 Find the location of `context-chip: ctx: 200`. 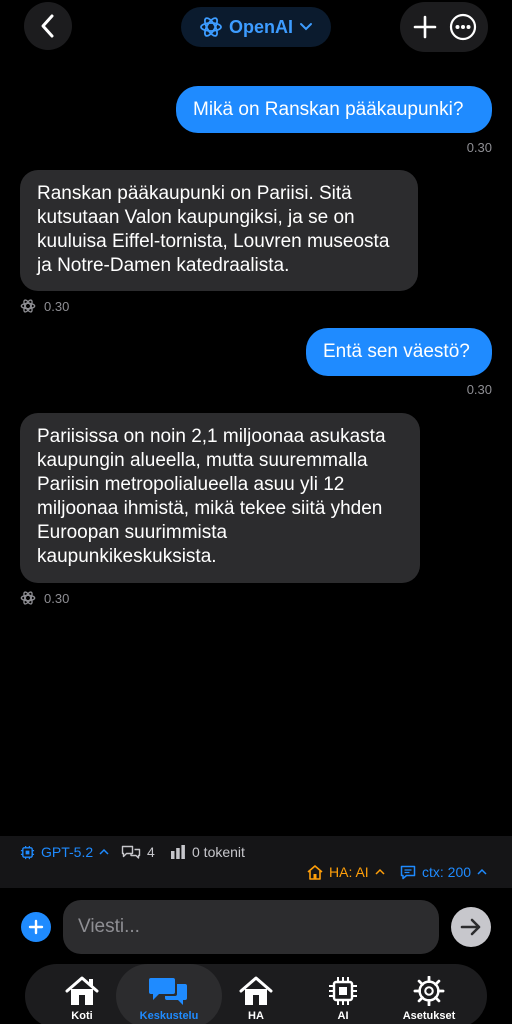

context-chip: ctx: 200 is located at coordinates (443, 872).